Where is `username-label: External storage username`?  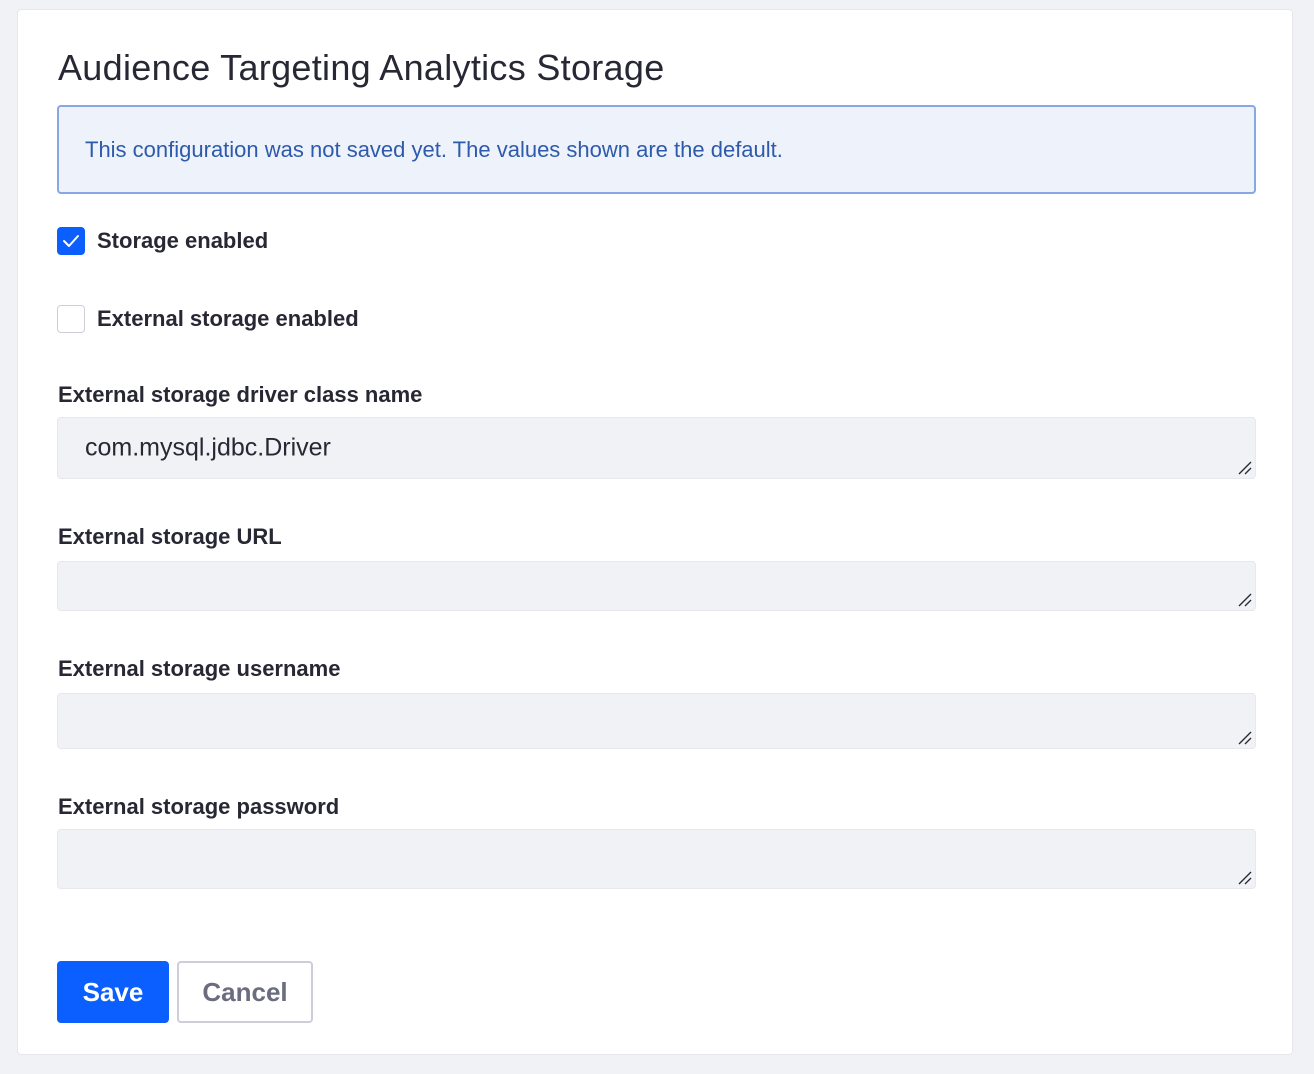
username-label: External storage username is located at coordinates (199, 668).